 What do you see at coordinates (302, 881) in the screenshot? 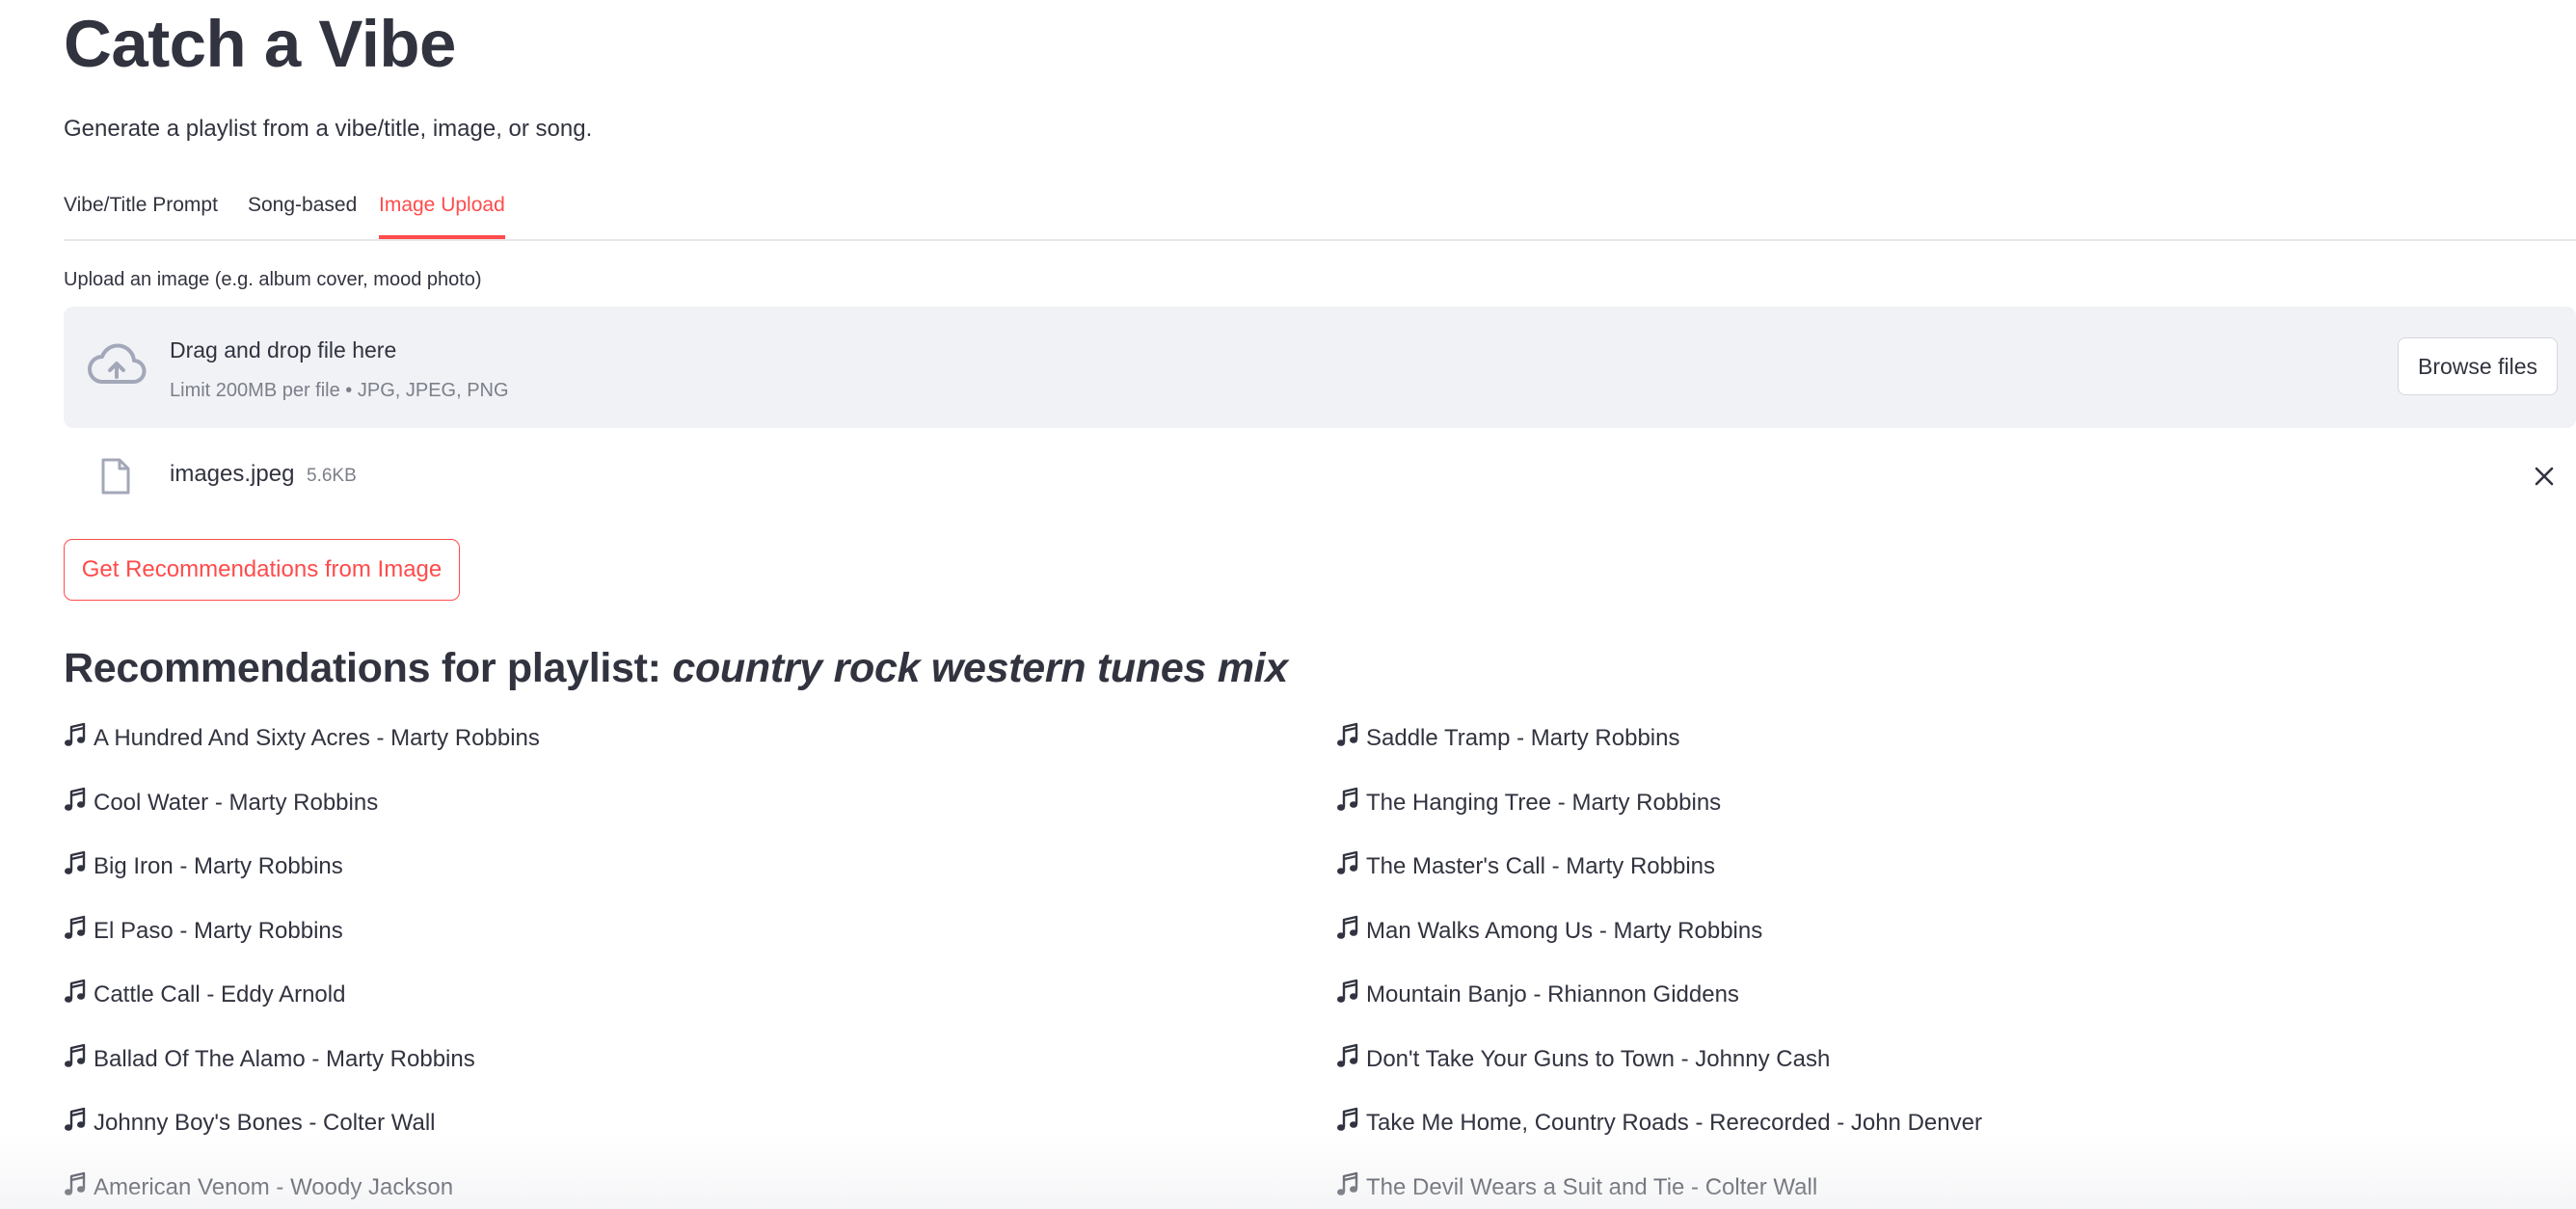
I see `list-item: Big Iron - Marty Robbins` at bounding box center [302, 881].